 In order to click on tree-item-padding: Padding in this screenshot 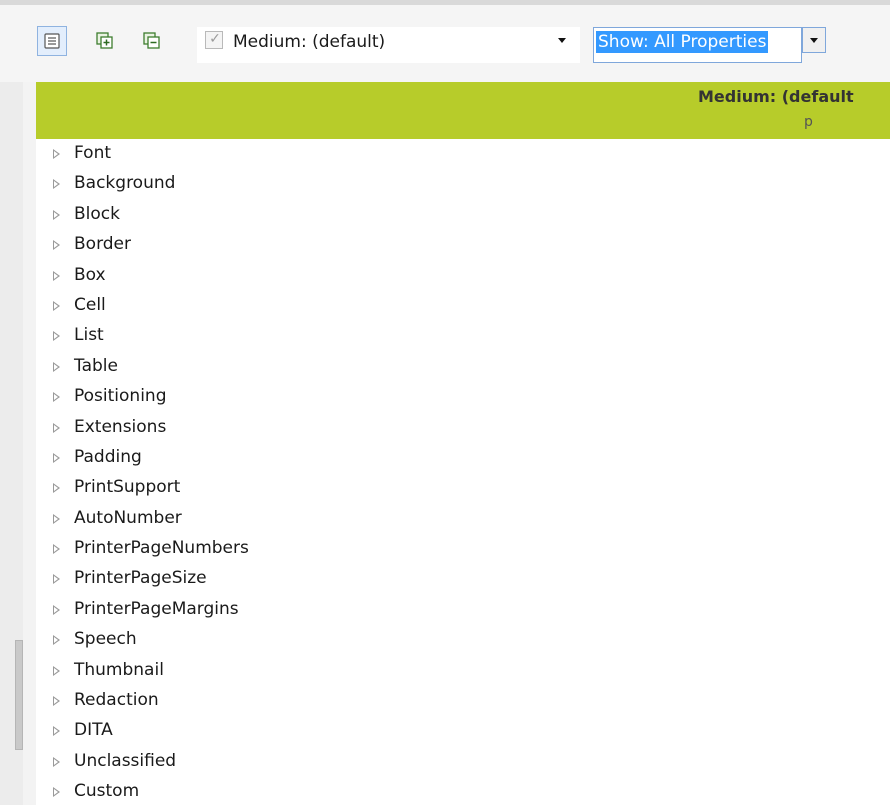, I will do `click(463, 458)`.